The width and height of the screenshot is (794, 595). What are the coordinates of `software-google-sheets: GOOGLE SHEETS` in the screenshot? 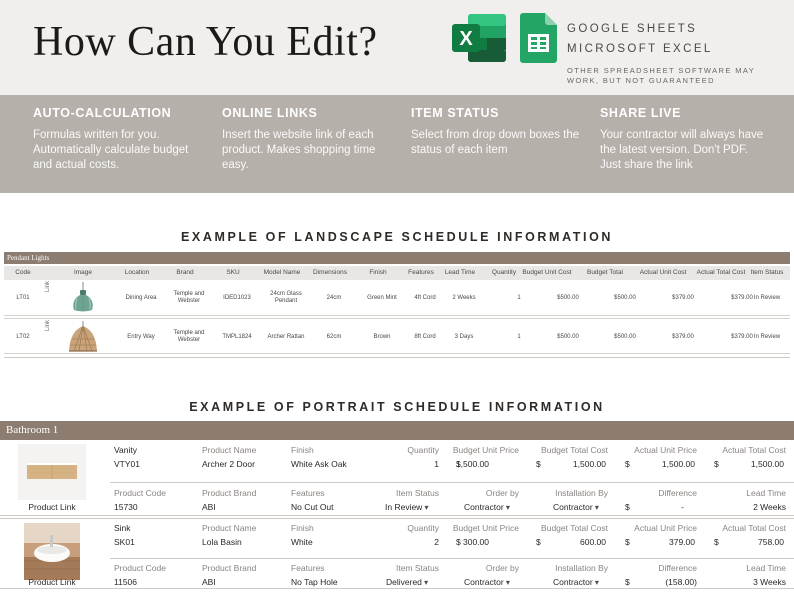 It's located at (632, 29).